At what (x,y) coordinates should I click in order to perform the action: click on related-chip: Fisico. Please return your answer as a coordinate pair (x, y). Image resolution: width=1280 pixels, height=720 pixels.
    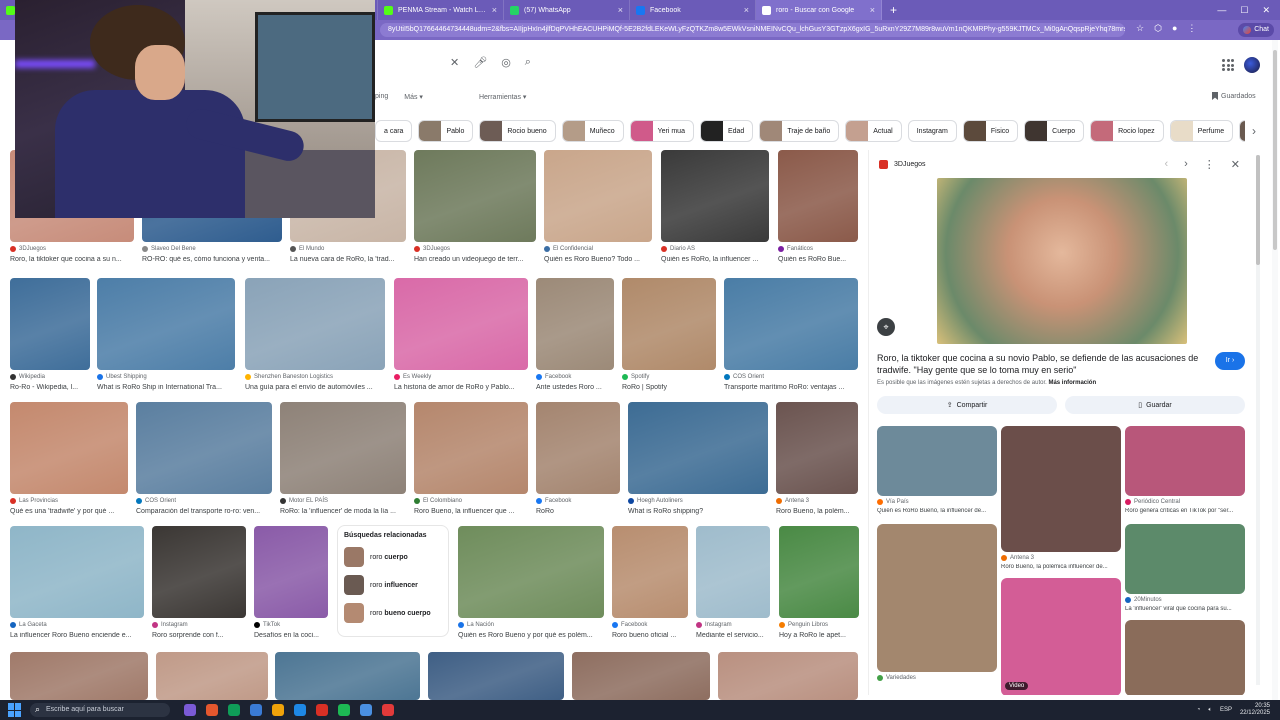
    Looking at the image, I should click on (990, 131).